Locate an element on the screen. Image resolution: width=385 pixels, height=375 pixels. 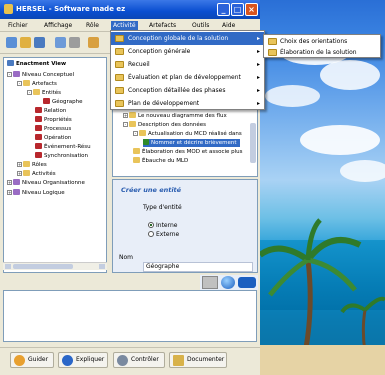
menu-item-conception-generale: Conception générale ▸ is located at coordinates (187, 51).